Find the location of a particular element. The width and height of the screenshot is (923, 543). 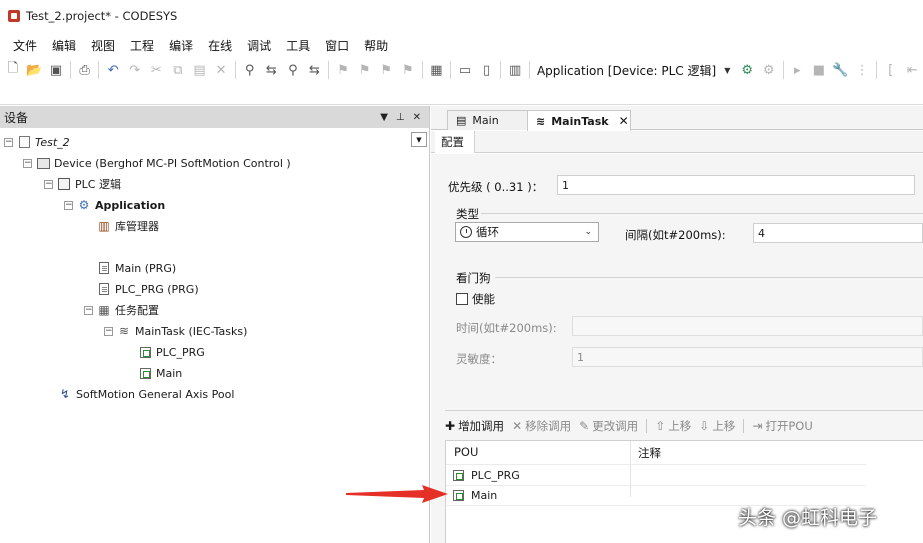

menu-bar: 文件 编辑 视图 工程 编译 在线 调试 工具 窗口 帮助 is located at coordinates (198, 45).